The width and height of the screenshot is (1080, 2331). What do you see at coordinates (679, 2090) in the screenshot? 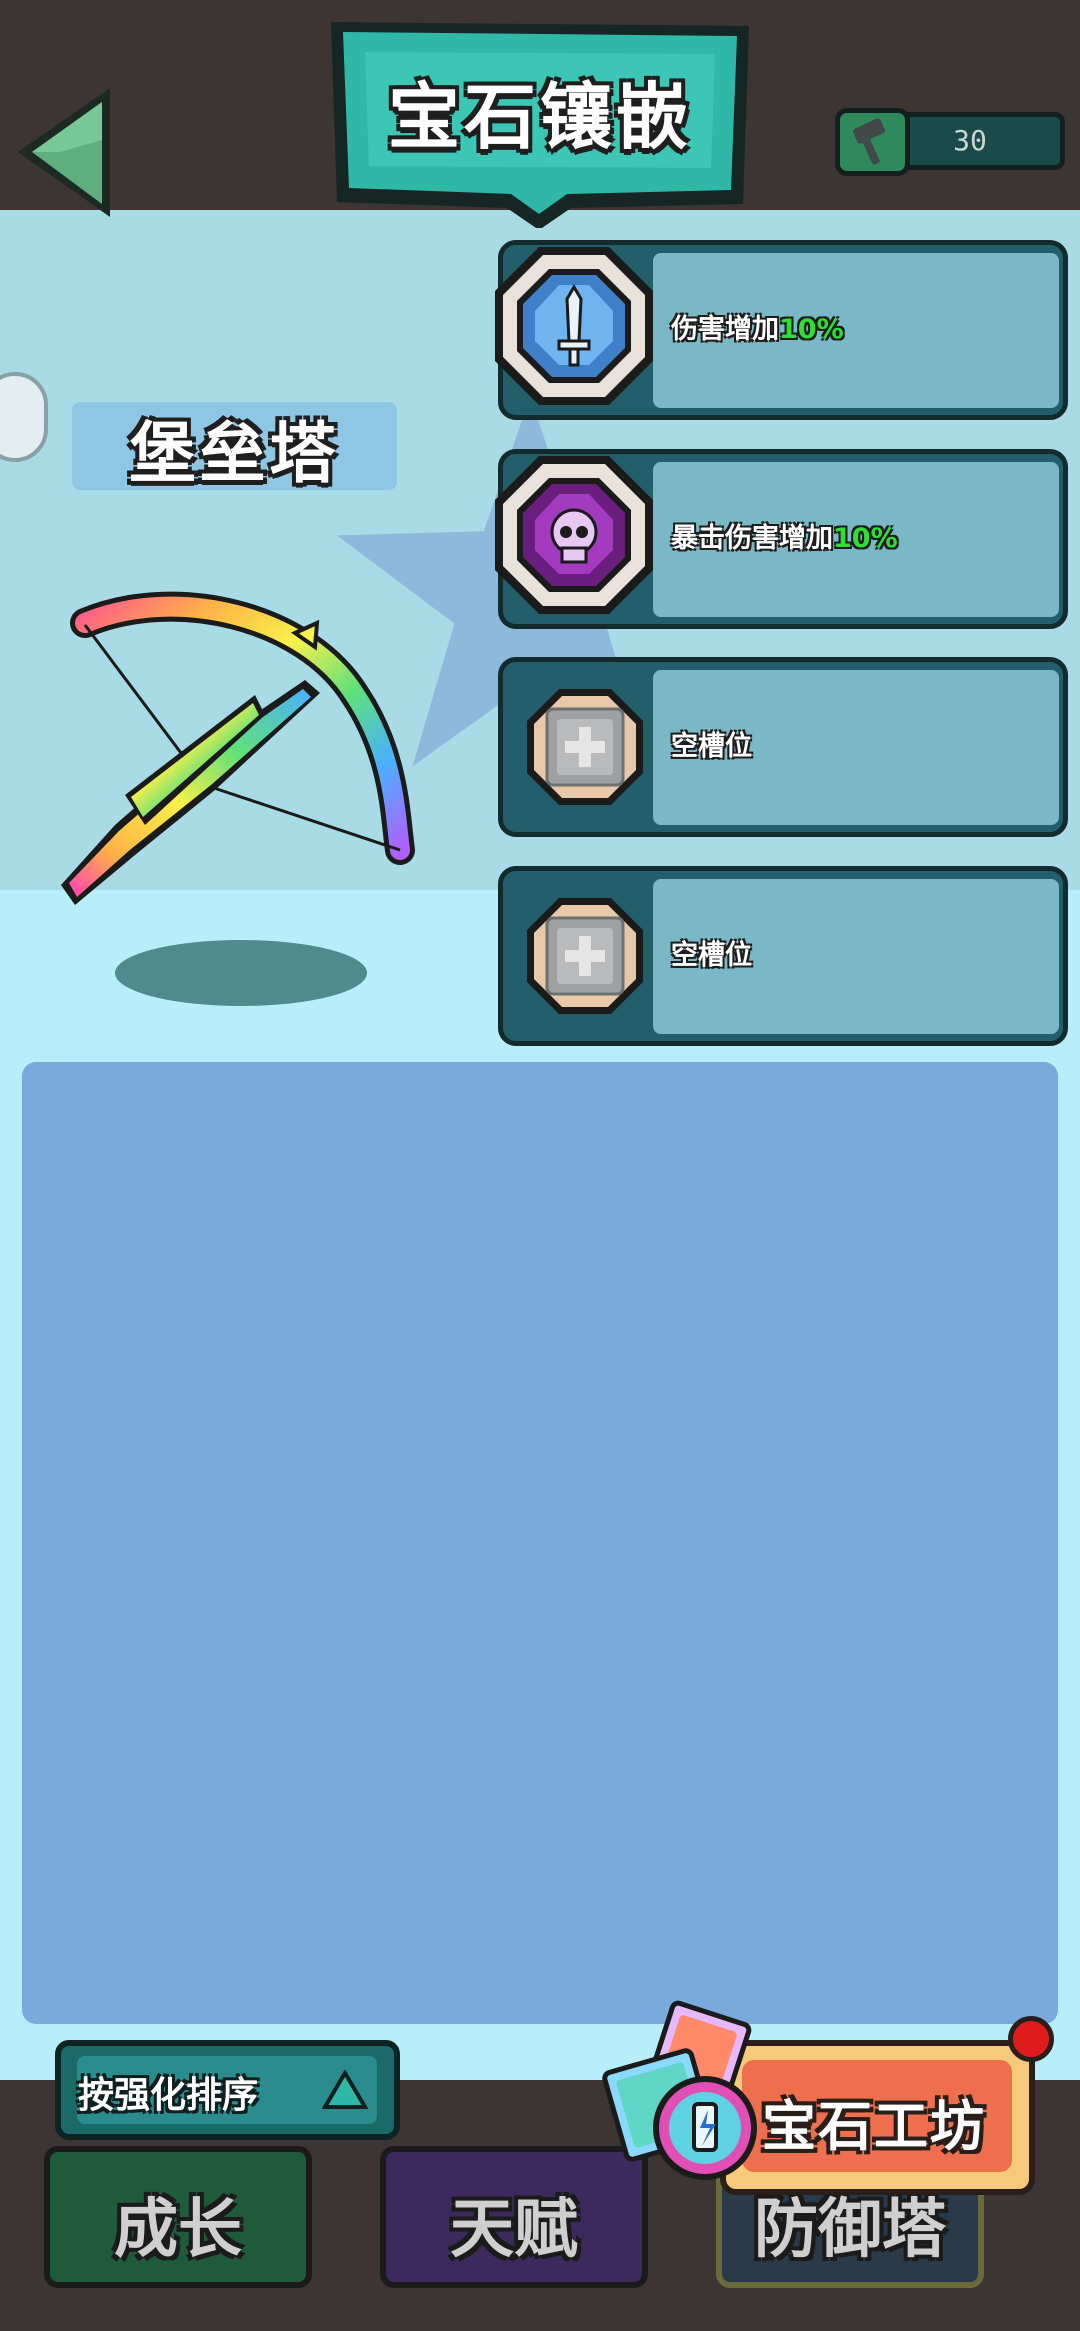
I see `gem-workshop-icon` at bounding box center [679, 2090].